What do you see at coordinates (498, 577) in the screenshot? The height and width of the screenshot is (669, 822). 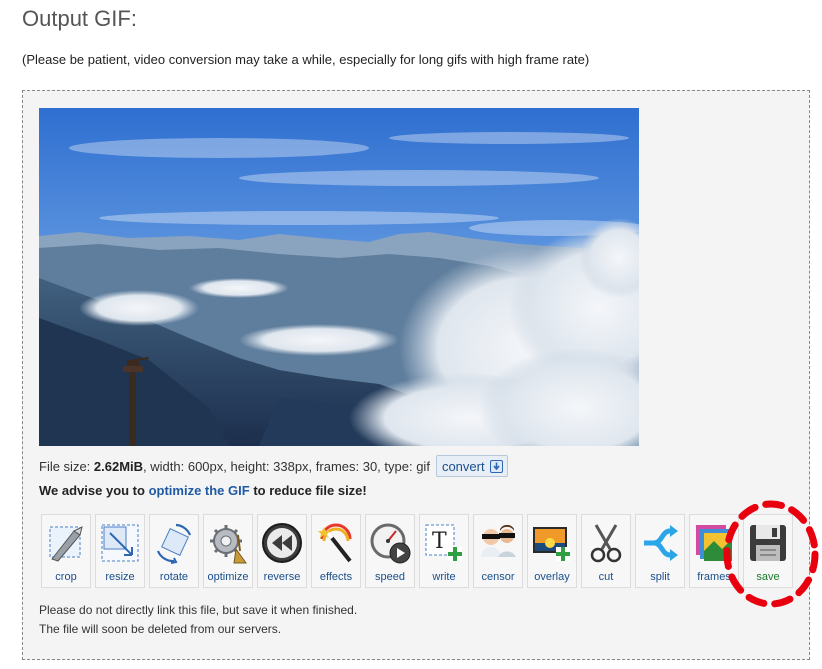 I see `tool-label: censor` at bounding box center [498, 577].